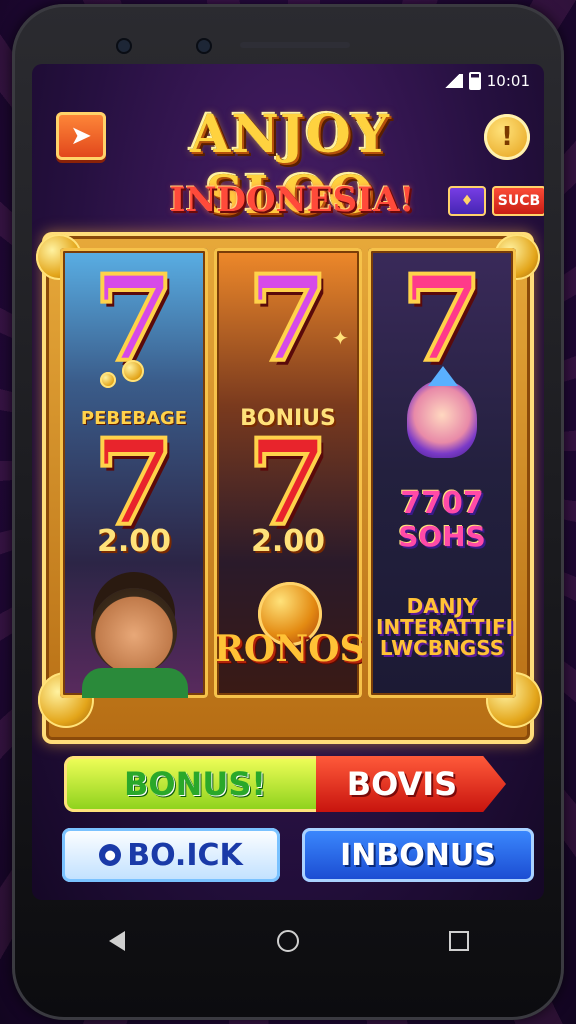 This screenshot has width=576, height=1024. I want to click on nav-home-button, so click(288, 941).